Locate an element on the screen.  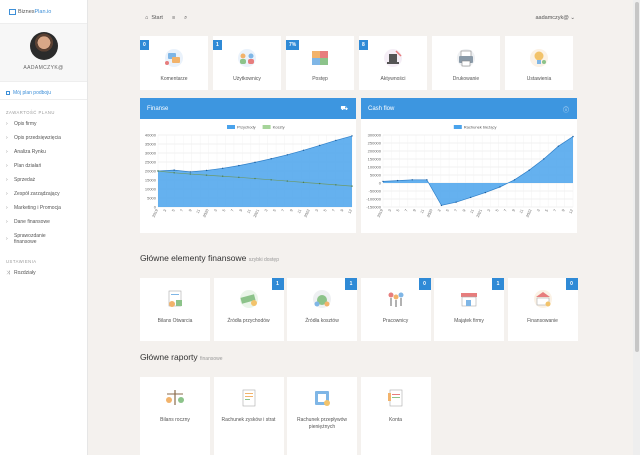
card-label: Źródła kosztów is located at coordinates (322, 321).